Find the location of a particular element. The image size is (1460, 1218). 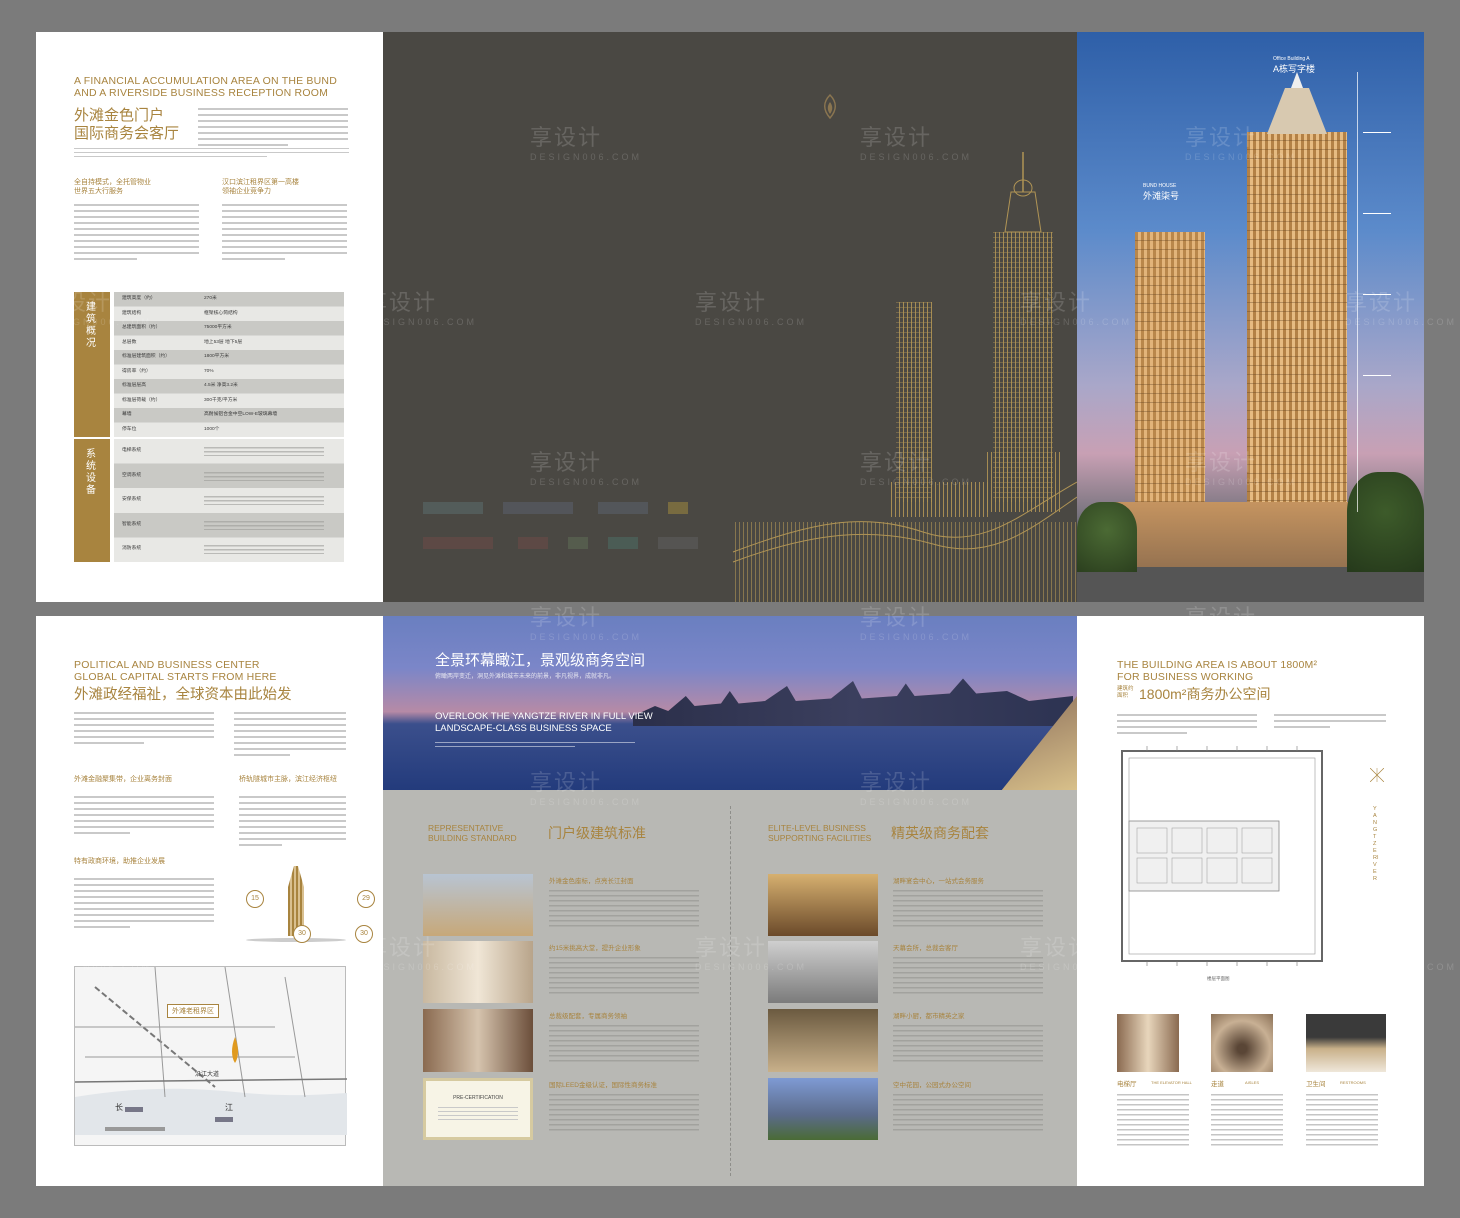

sys-key: 智能系统 is located at coordinates (132, 524).